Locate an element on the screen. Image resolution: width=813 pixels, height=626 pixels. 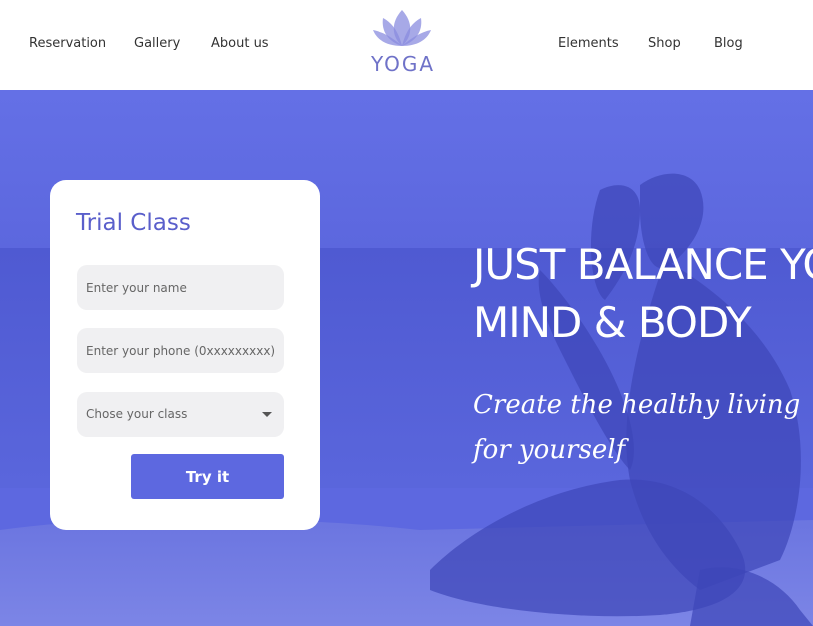
trial-class-title: Trial Class is located at coordinates (133, 223).